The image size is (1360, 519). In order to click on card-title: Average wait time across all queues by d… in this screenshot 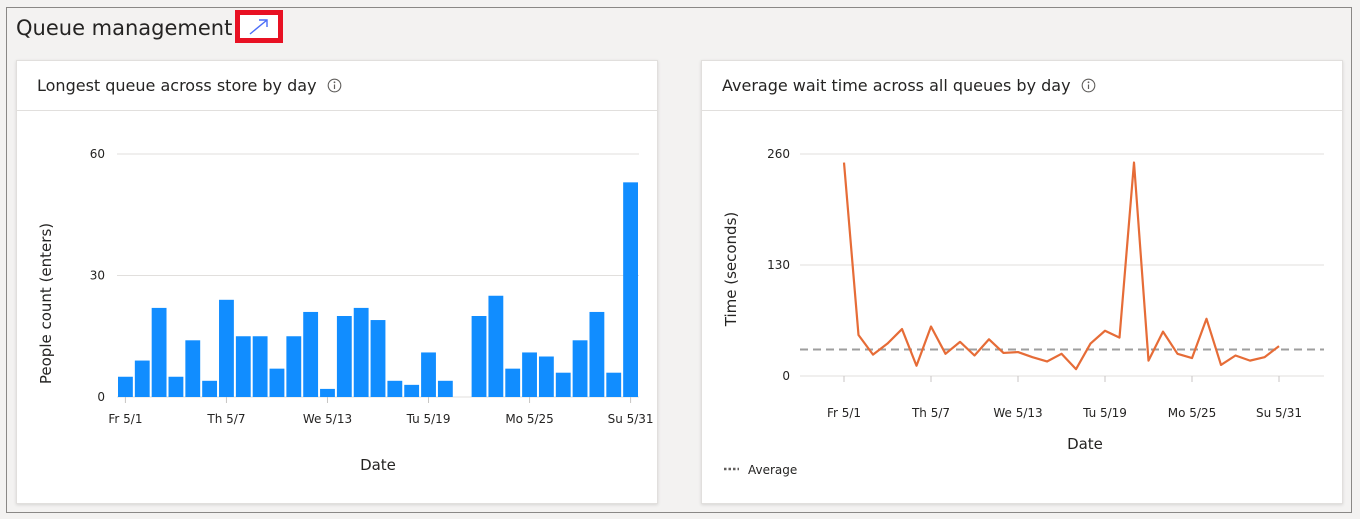, I will do `click(896, 85)`.